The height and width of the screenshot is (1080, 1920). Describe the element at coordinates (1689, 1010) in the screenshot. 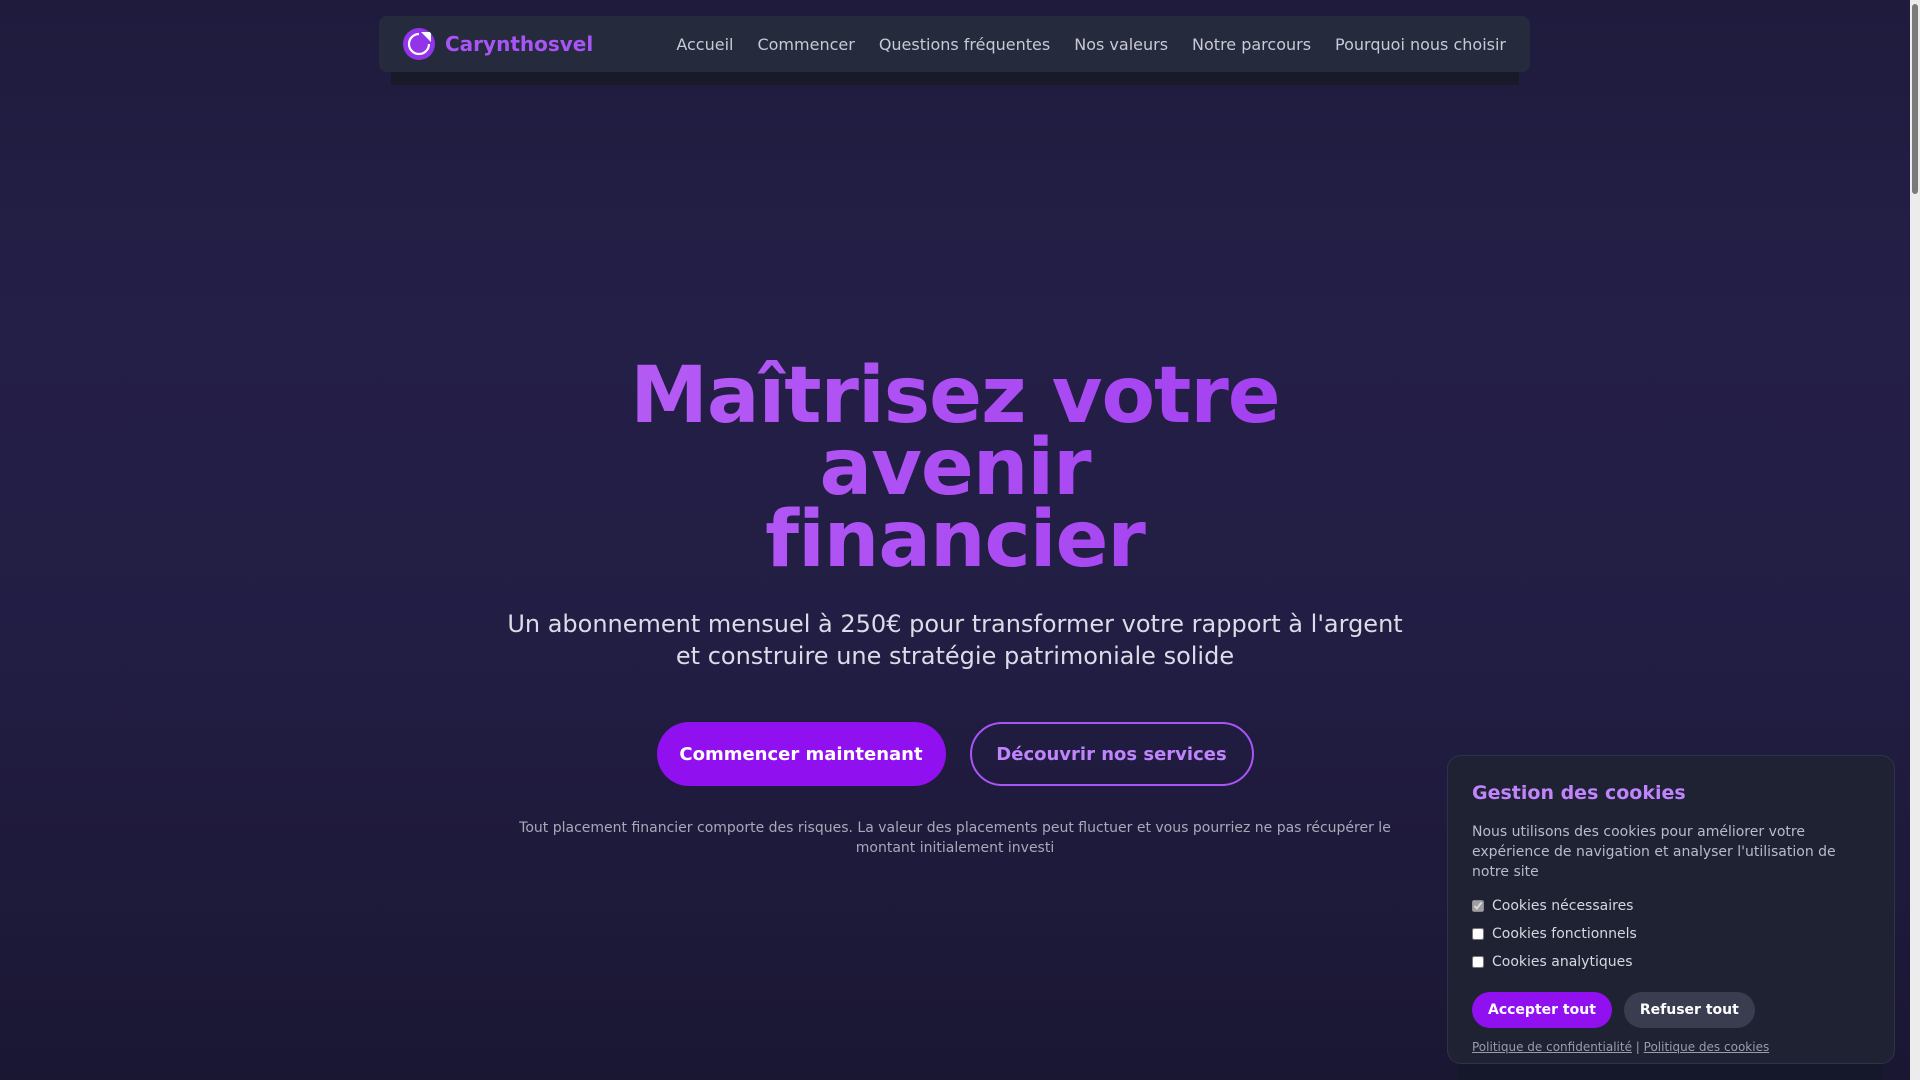

I see `refuse-all-button: Refuser tout` at that location.